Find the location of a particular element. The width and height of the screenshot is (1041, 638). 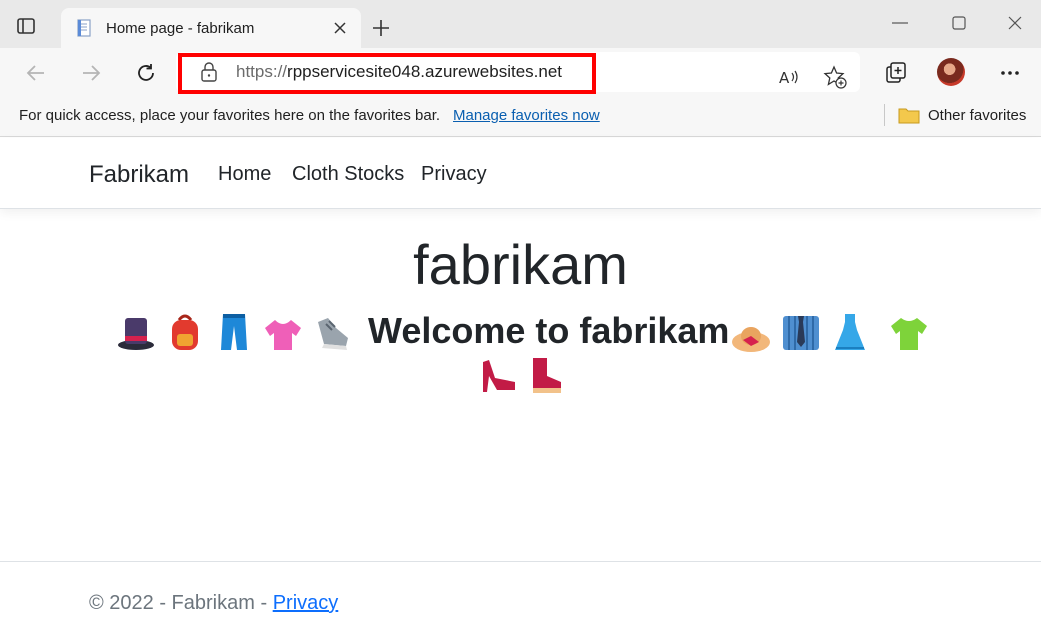

shirt-tie-icon is located at coordinates (801, 333).